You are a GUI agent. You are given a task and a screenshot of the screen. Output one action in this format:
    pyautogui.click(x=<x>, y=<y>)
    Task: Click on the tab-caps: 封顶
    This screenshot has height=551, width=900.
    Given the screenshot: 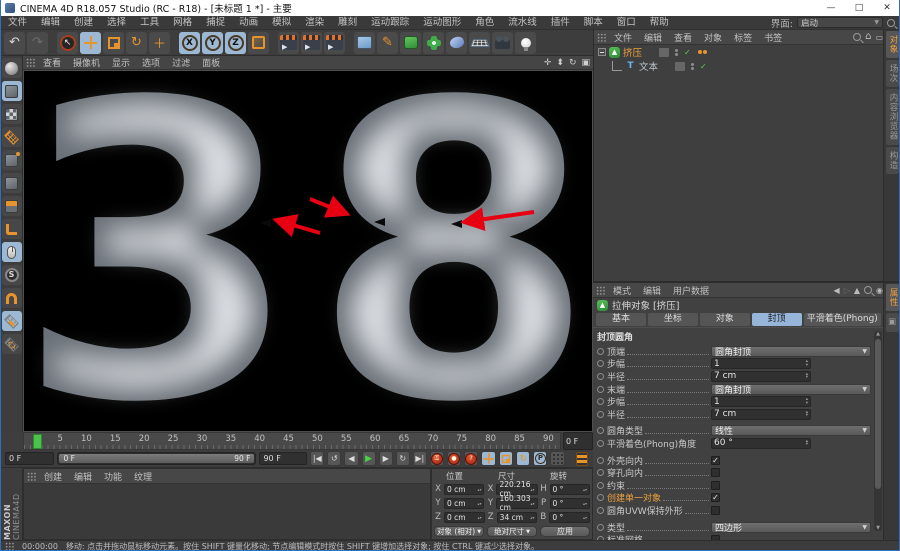 What is the action you would take?
    pyautogui.click(x=776, y=319)
    